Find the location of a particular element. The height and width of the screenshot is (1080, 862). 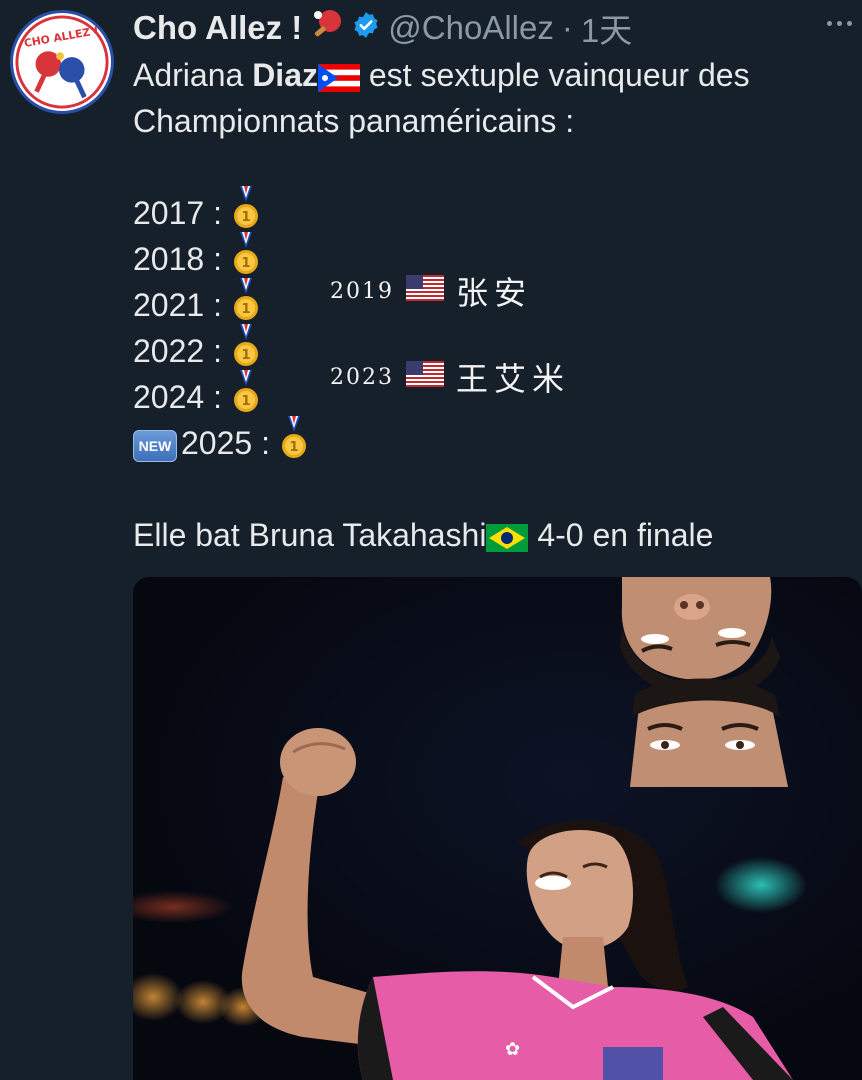

inset-face-overlay is located at coordinates (705, 682).